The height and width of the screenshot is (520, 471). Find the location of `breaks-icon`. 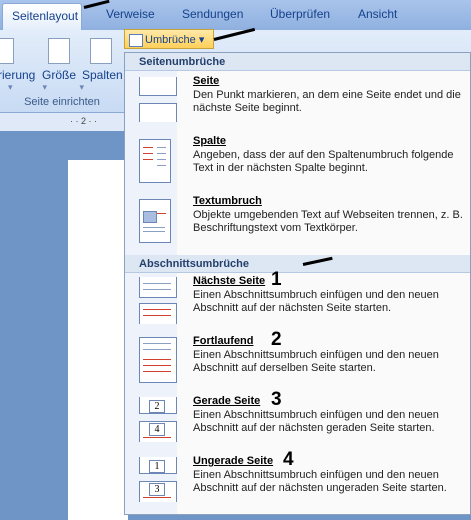

breaks-icon is located at coordinates (136, 40).